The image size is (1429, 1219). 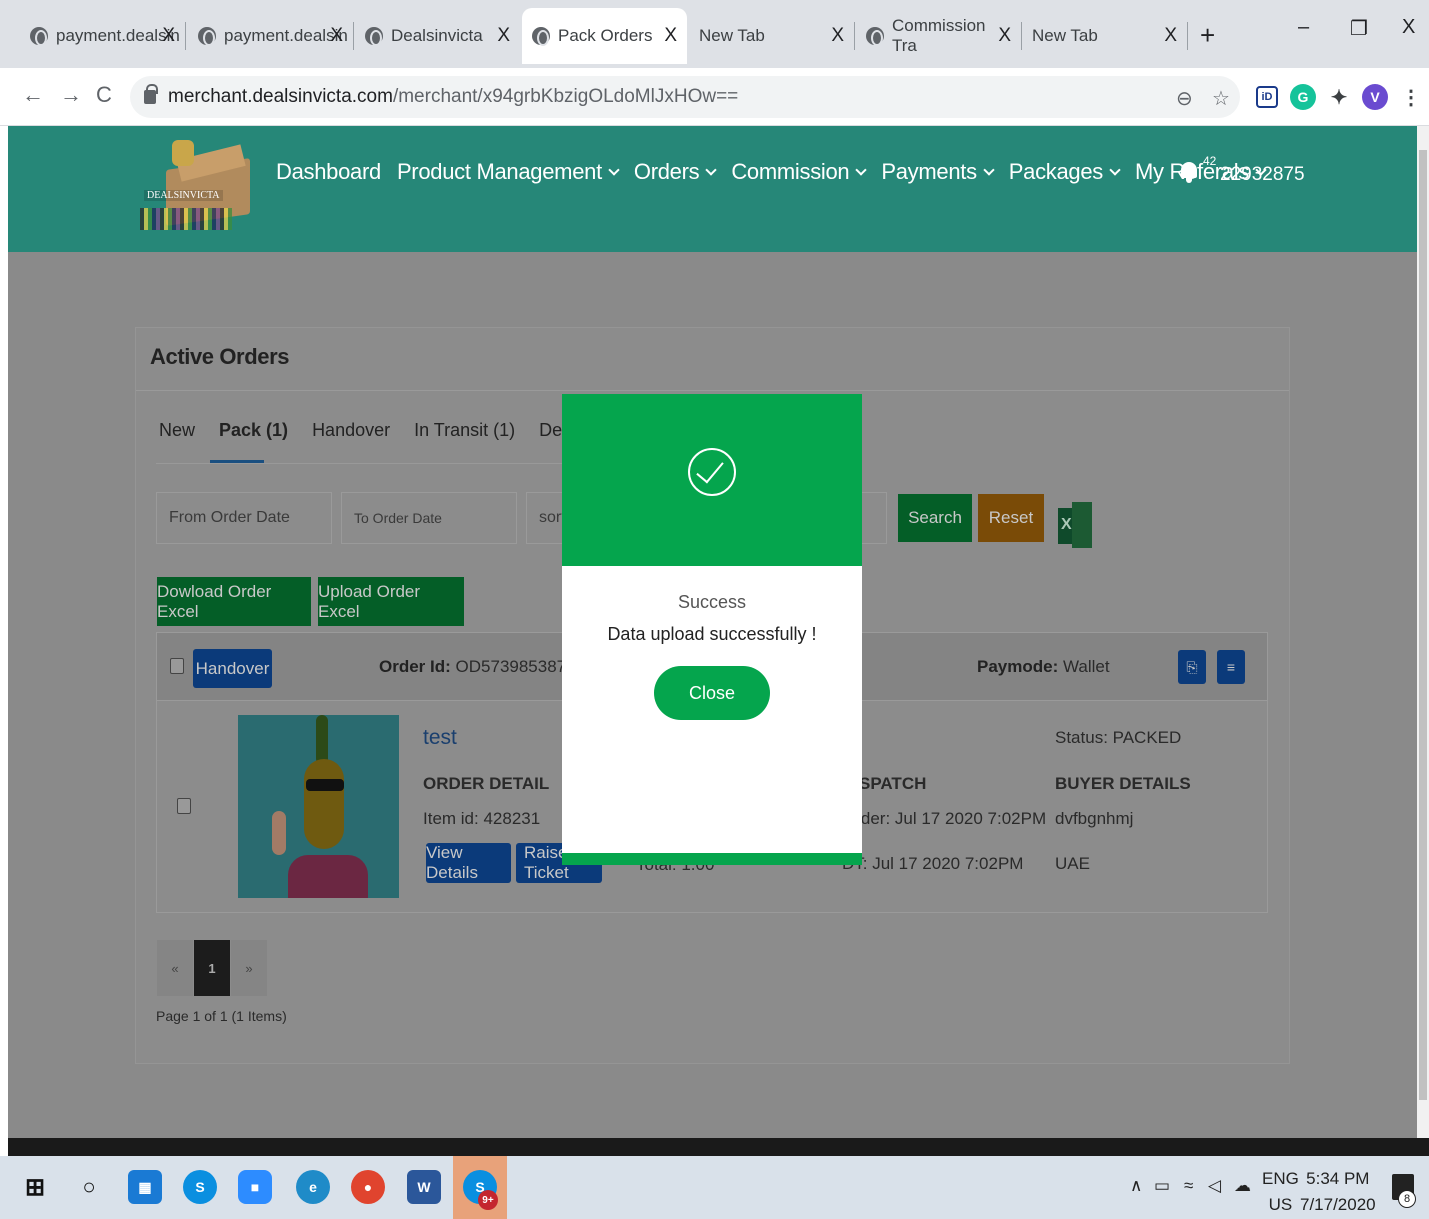 I want to click on tab-in-transit: In Transit (1), so click(x=464, y=430).